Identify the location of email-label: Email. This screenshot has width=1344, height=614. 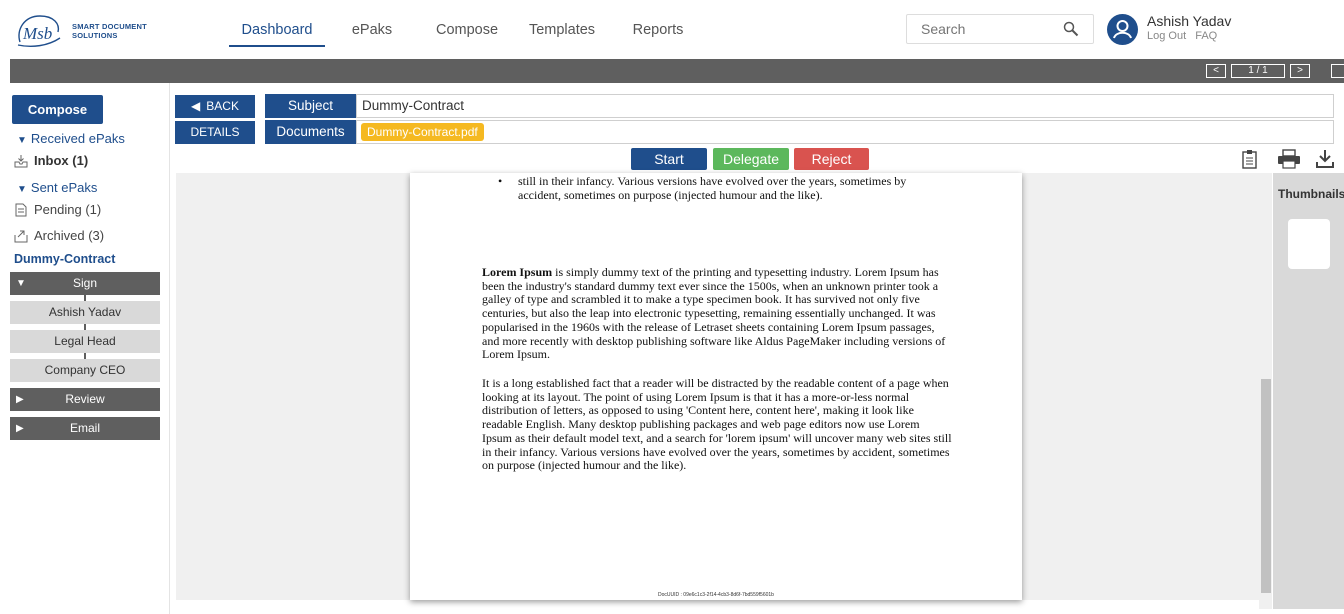
(84, 428).